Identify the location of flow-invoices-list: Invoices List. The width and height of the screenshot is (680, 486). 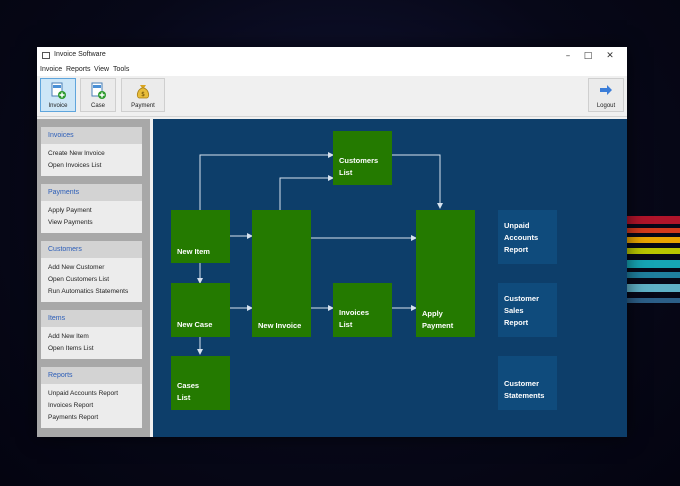
(362, 310).